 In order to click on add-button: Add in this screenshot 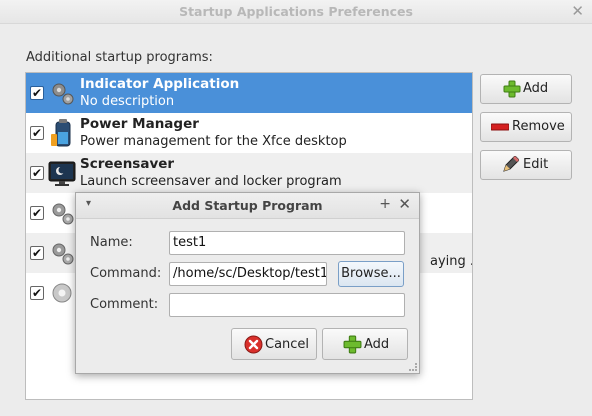, I will do `click(526, 89)`.